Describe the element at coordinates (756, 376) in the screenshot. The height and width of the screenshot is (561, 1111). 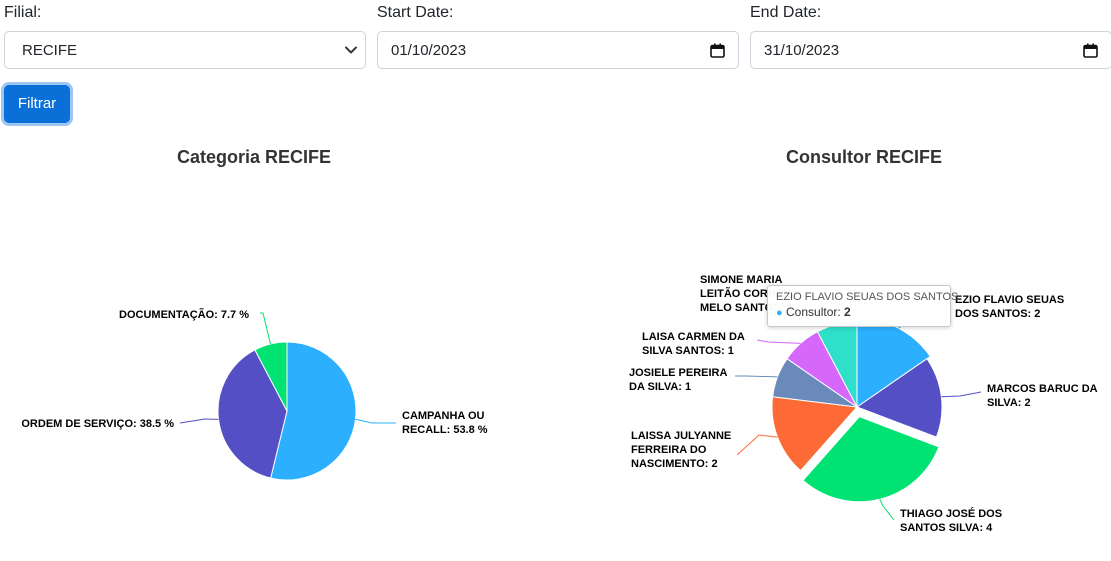
I see `connector-josiele-pereira-da-silva` at that location.